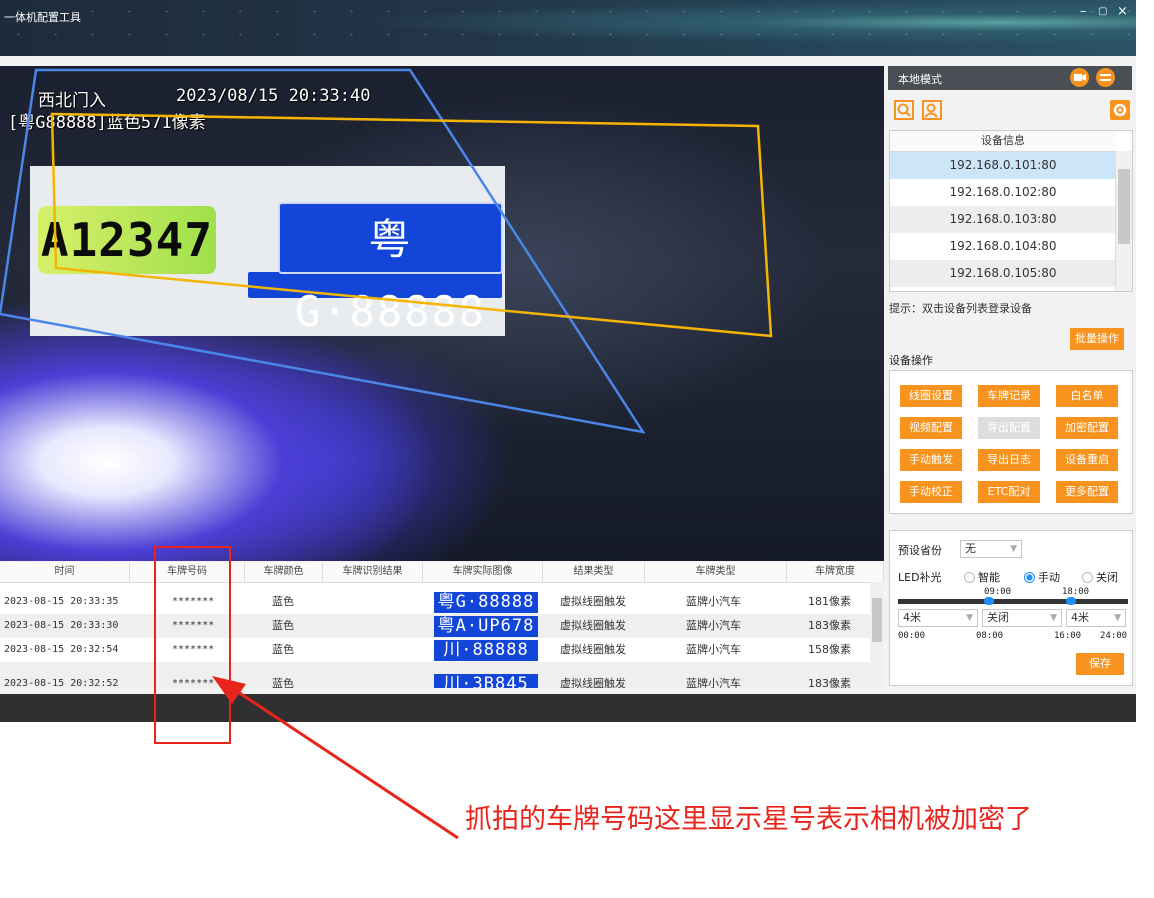 Image resolution: width=1154 pixels, height=898 pixels. What do you see at coordinates (1105, 77) in the screenshot?
I see `switch-icon` at bounding box center [1105, 77].